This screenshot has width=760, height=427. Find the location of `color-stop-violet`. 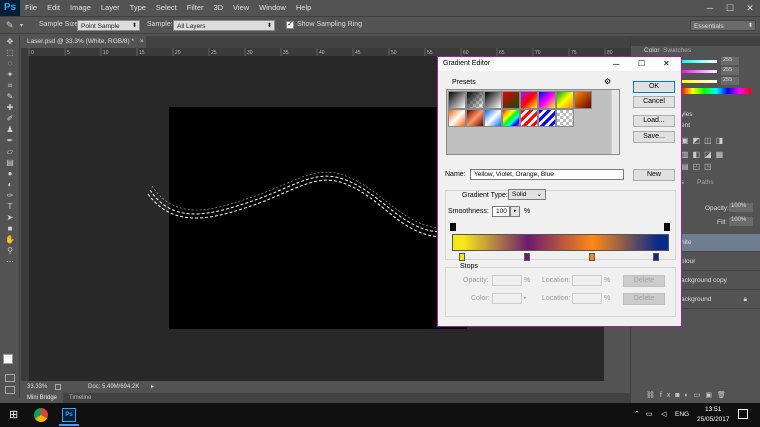

color-stop-violet is located at coordinates (527, 257).